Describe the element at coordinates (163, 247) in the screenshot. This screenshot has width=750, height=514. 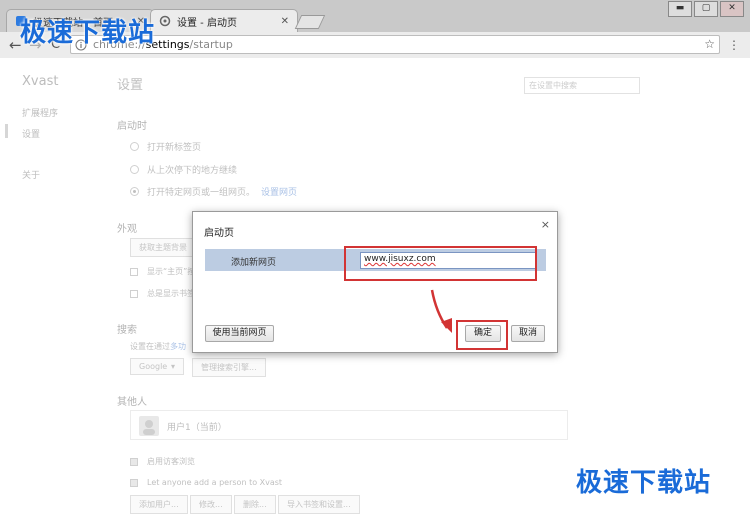
I see `get-themes-button: 获取主题背景` at that location.